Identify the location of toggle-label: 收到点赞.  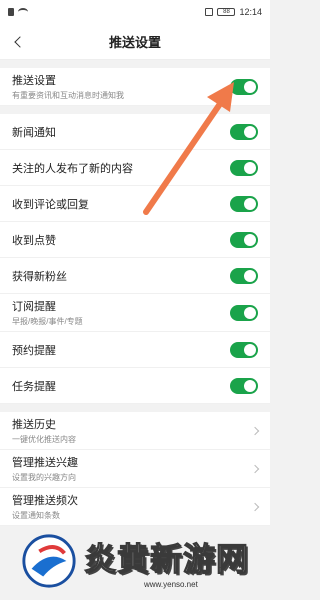
(34, 240).